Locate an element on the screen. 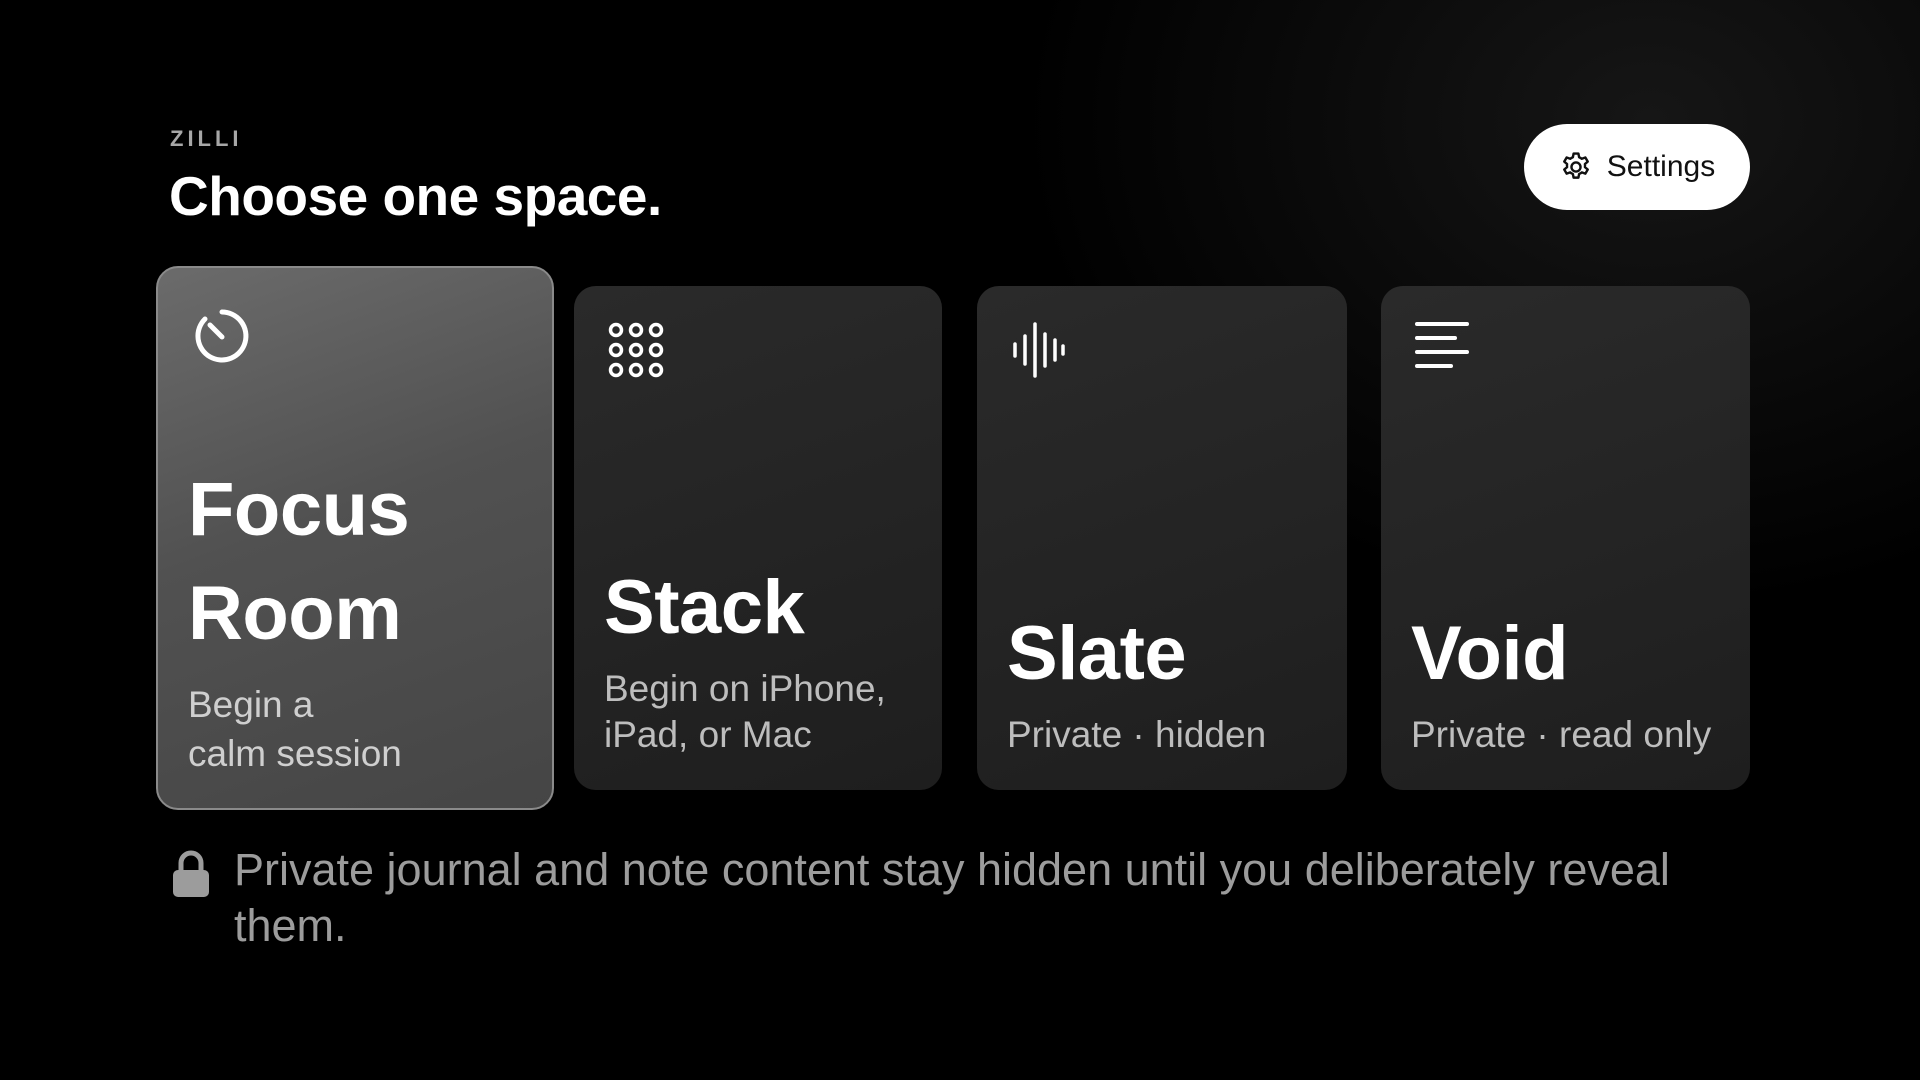 The height and width of the screenshot is (1080, 1920). waveform-icon is located at coordinates (1039, 352).